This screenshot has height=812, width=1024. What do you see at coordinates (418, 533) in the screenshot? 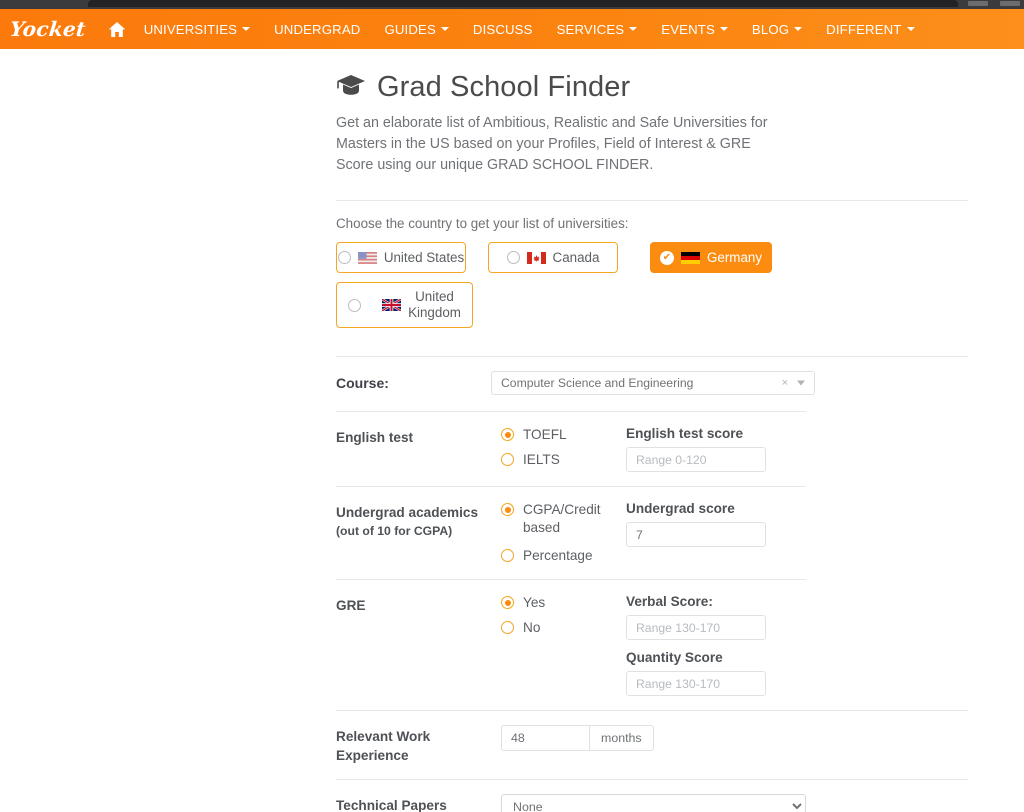
I see `undergrad-label: Undergrad academics (out of 10 for CGPA)` at bounding box center [418, 533].